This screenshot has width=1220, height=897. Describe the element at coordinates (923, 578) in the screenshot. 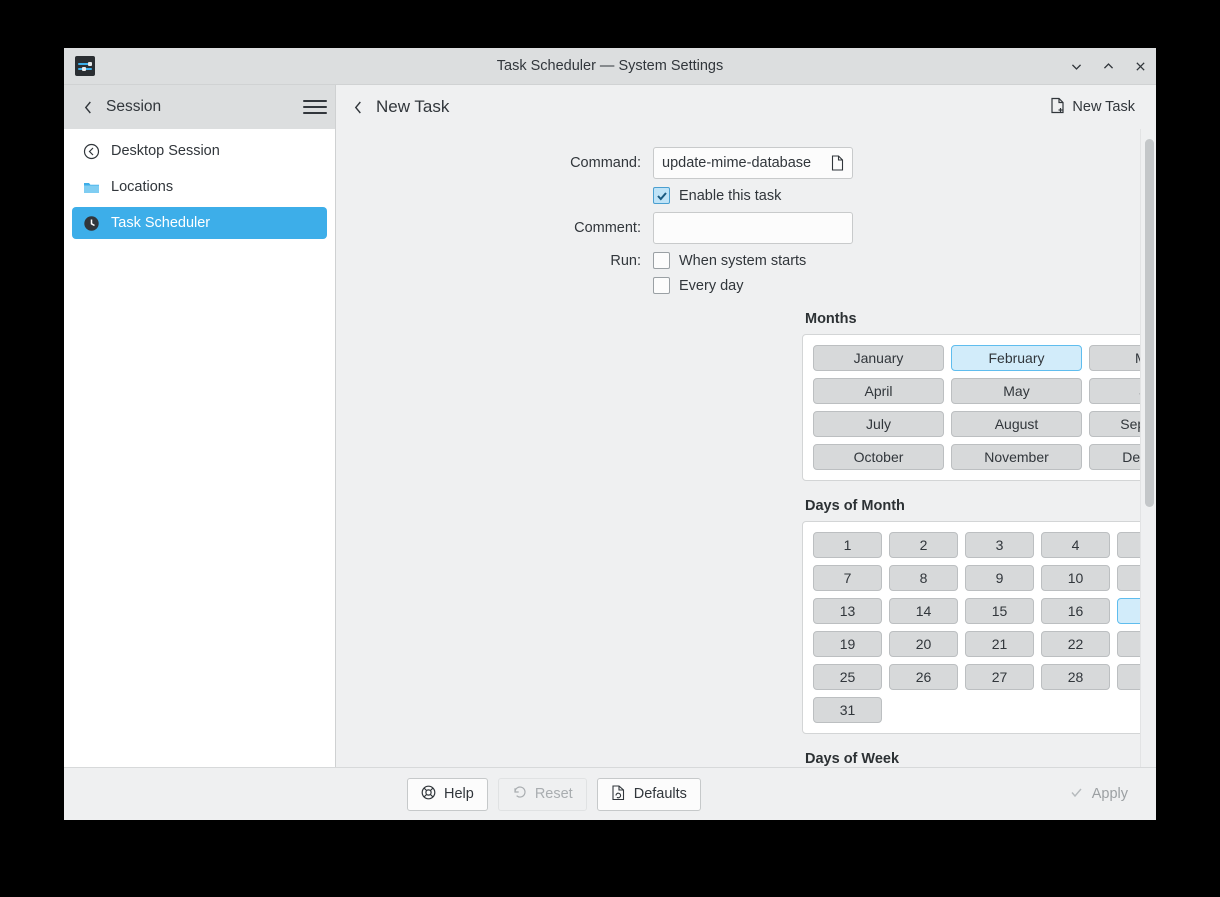

I see `day-of-month-button-8: 8` at that location.